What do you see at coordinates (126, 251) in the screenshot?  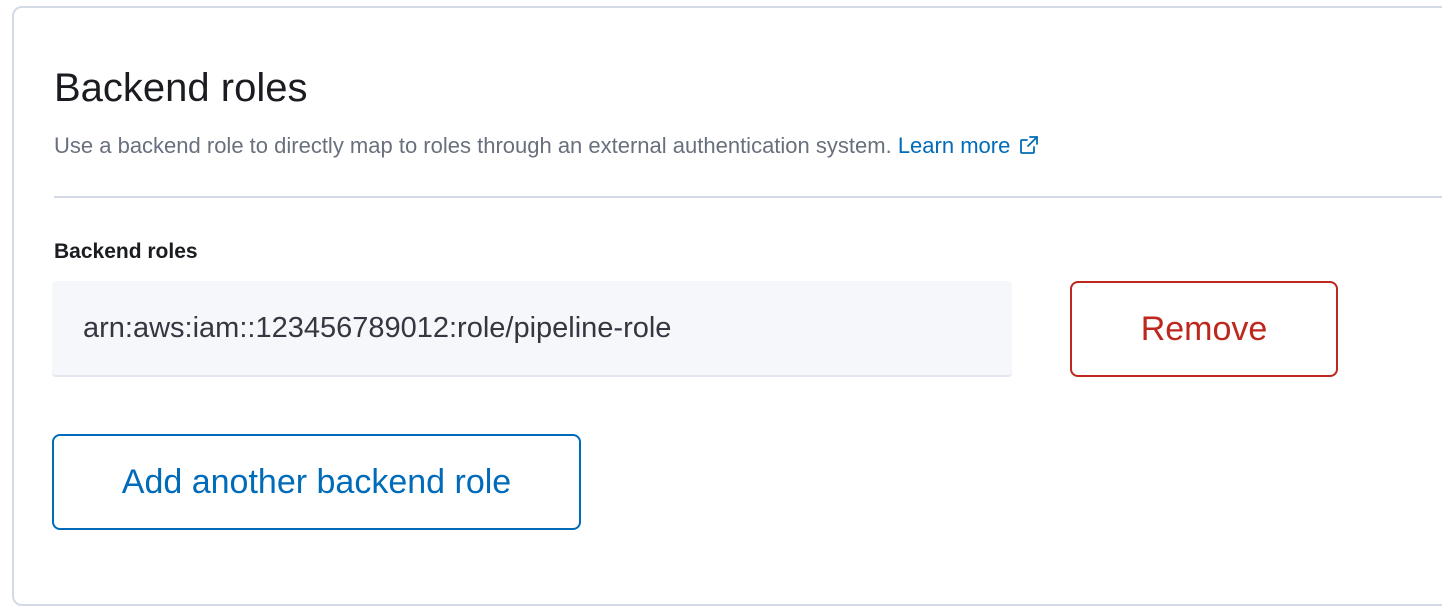 I see `backend-roles-label: Backend roles` at bounding box center [126, 251].